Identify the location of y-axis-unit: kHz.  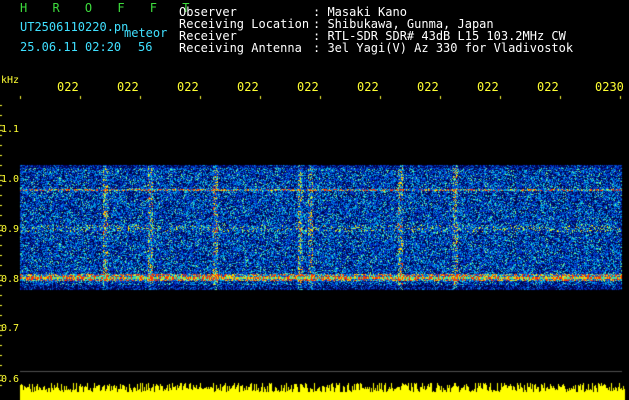
(10, 80).